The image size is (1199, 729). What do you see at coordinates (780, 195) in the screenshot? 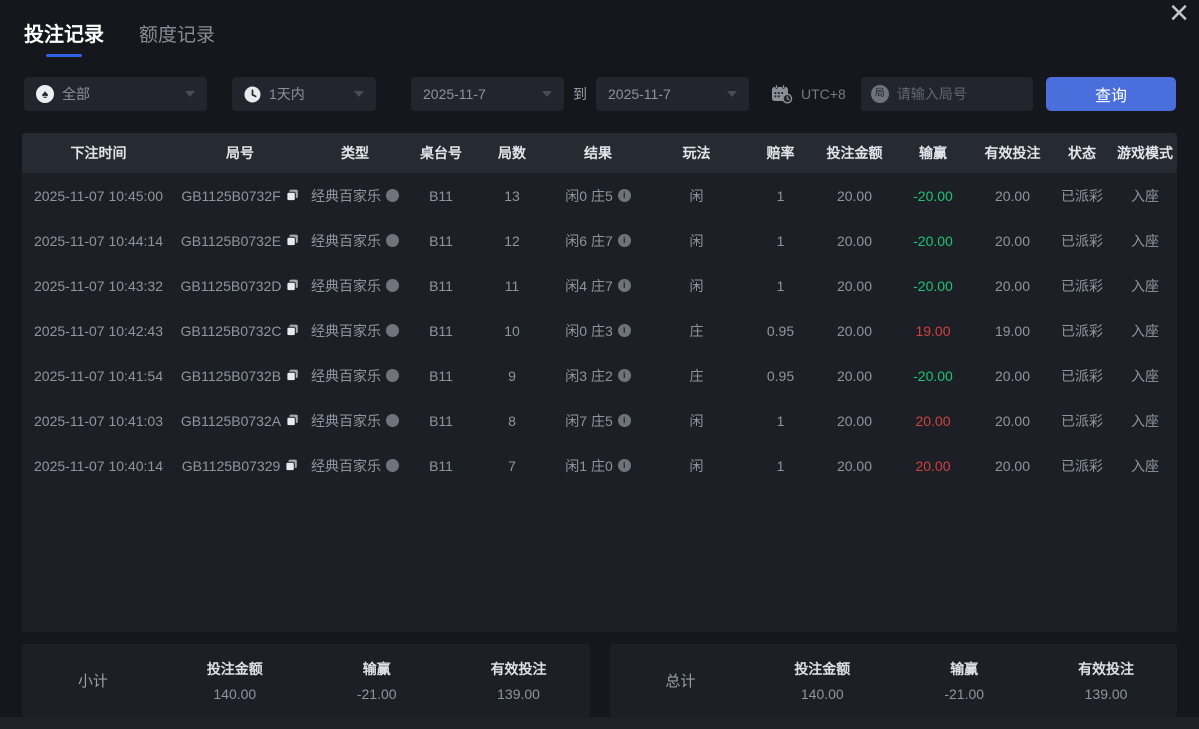
I see `cell-odds-text: 1` at bounding box center [780, 195].